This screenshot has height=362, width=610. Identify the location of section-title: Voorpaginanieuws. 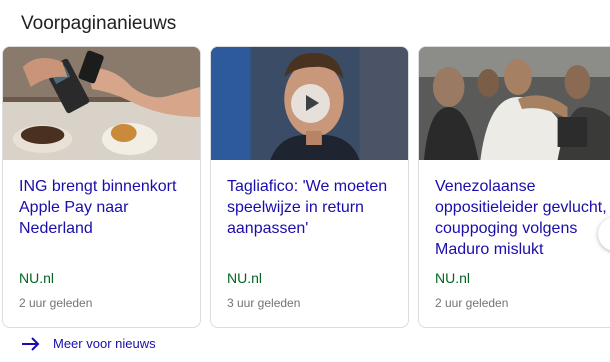
(99, 23).